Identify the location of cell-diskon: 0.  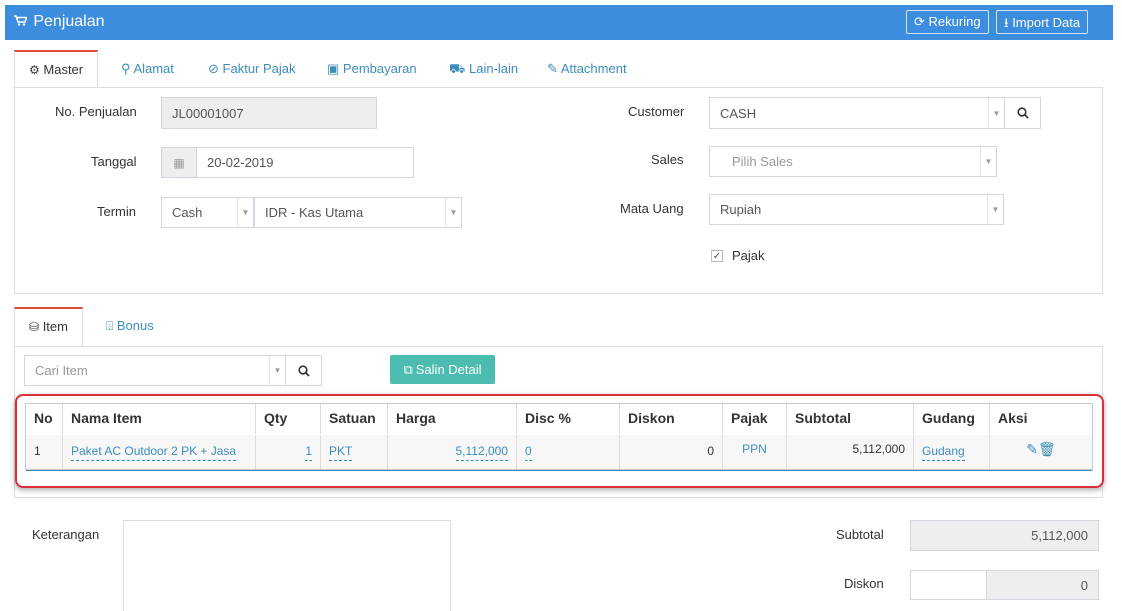
(671, 452).